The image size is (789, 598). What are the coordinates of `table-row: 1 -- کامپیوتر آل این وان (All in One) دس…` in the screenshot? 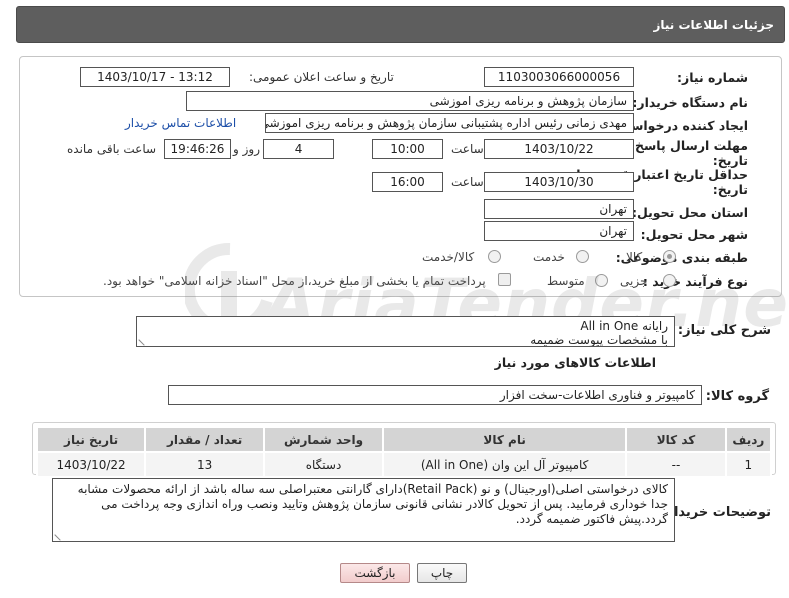 It's located at (404, 464).